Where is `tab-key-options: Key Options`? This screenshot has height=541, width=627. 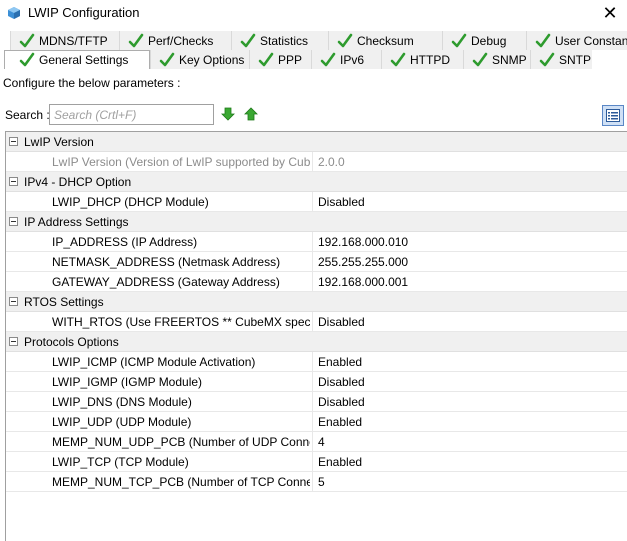
tab-key-options: Key Options is located at coordinates (199, 59).